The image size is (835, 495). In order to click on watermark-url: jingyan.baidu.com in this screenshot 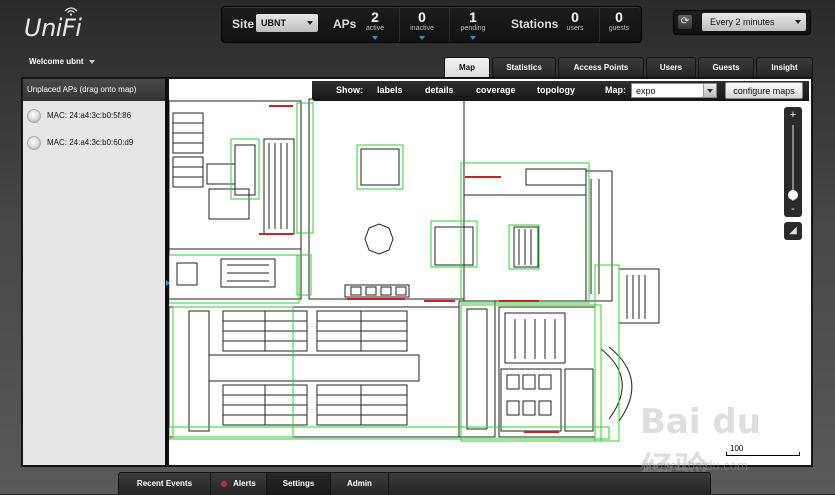, I will do `click(695, 465)`.